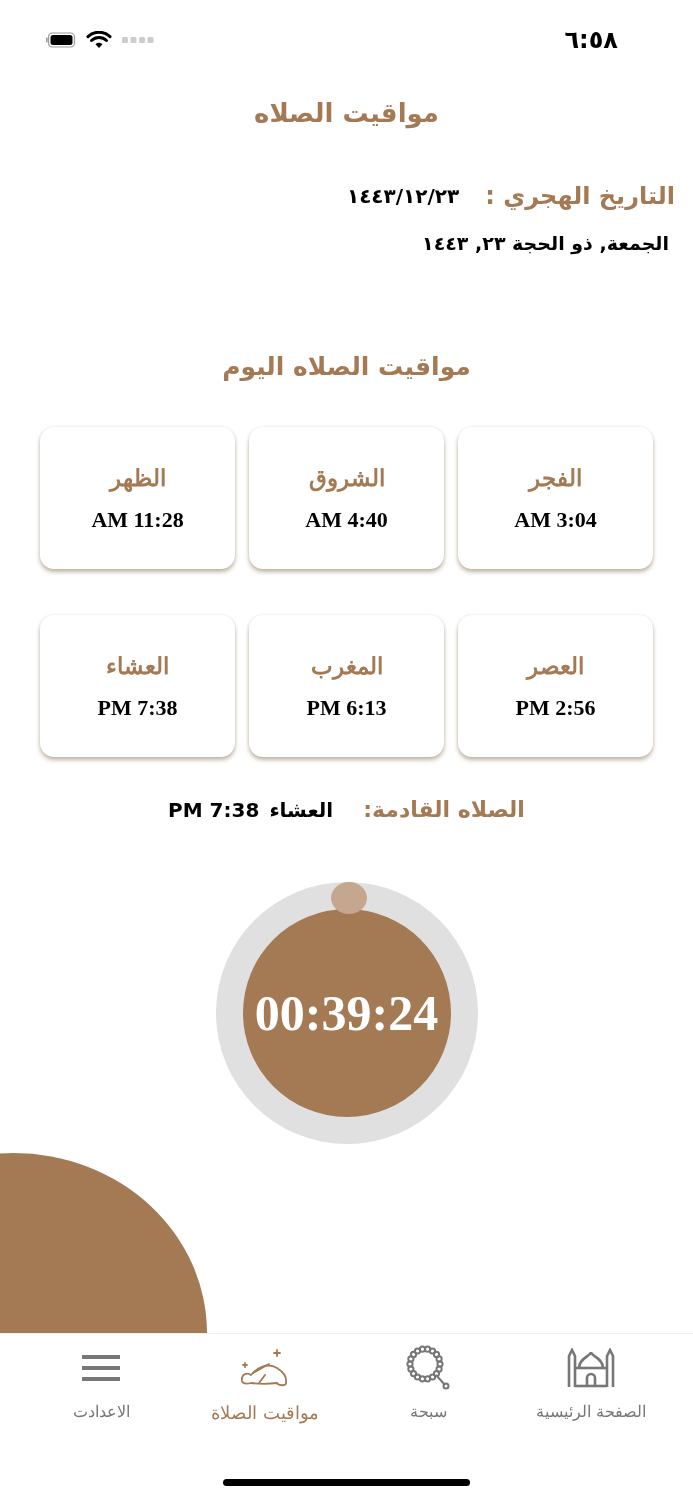 The width and height of the screenshot is (693, 1500). Describe the element at coordinates (591, 1368) in the screenshot. I see `mosque-icon` at that location.